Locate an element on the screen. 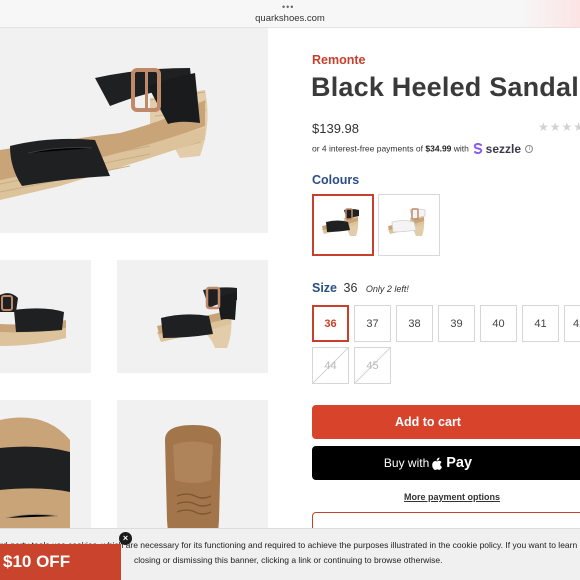 The image size is (580, 580). add-to-cart-button: Add to cart is located at coordinates (446, 422).